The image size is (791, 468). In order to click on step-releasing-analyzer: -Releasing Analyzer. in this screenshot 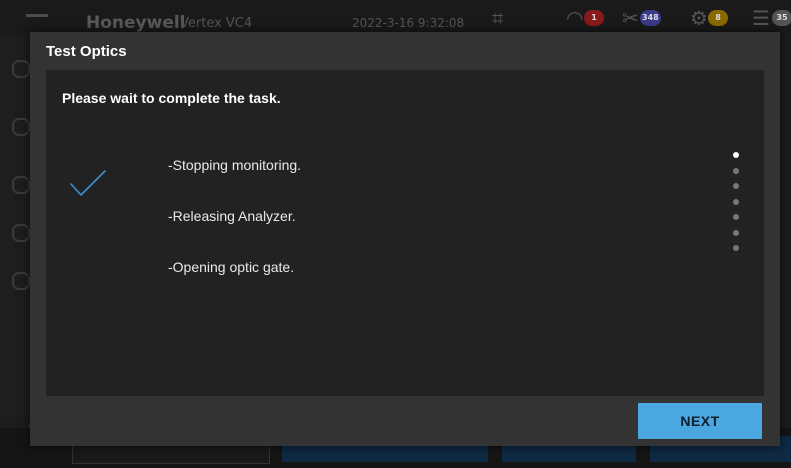, I will do `click(232, 216)`.